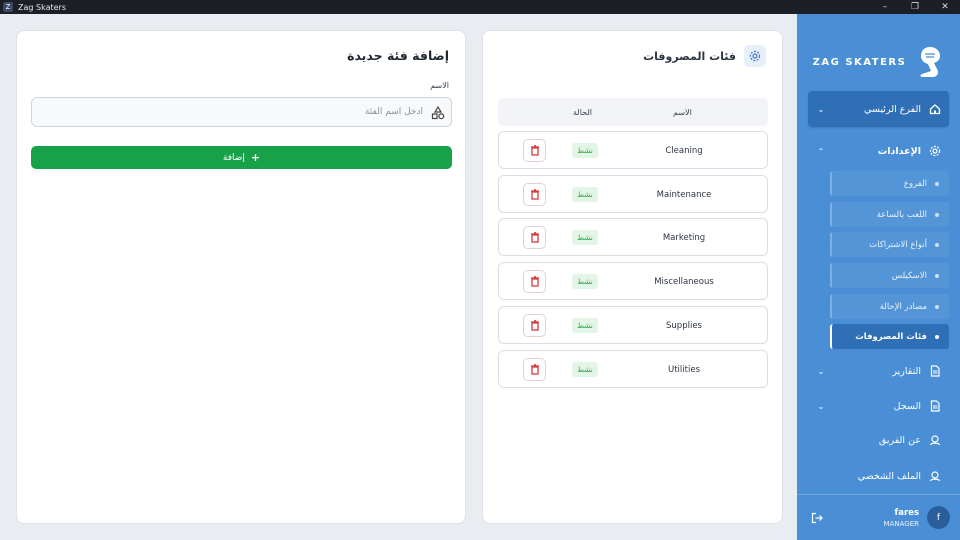 This screenshot has width=960, height=540. I want to click on minimize-icon: –, so click(885, 7).